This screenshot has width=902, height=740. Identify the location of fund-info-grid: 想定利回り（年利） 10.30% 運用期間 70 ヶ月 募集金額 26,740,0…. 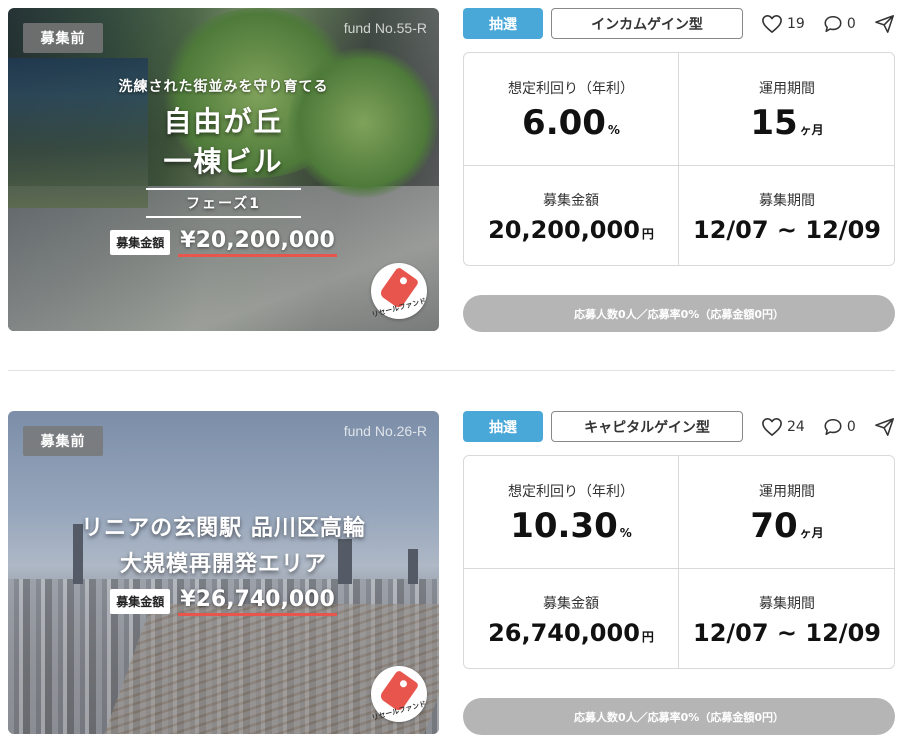
(679, 562).